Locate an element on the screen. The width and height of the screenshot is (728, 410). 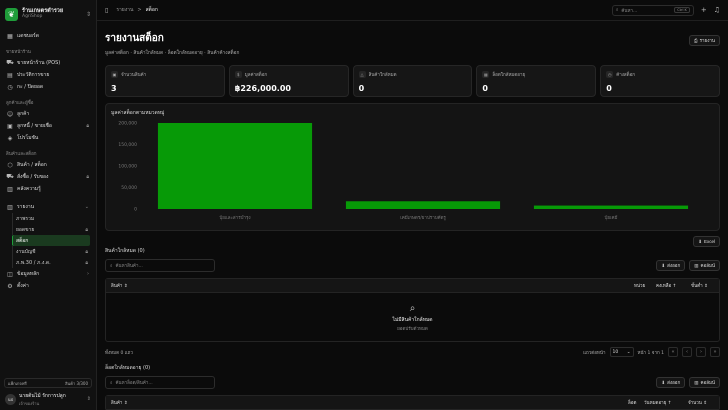
stat-card: ▦ ล็อตใกล้หมดอายุ 0 is located at coordinates (536, 81).